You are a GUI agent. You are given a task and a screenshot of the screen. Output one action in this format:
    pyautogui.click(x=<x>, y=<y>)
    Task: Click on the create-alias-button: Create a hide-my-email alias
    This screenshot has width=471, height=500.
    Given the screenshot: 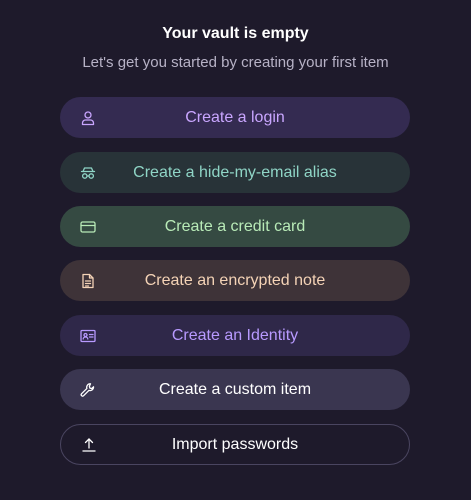 What is the action you would take?
    pyautogui.click(x=235, y=172)
    